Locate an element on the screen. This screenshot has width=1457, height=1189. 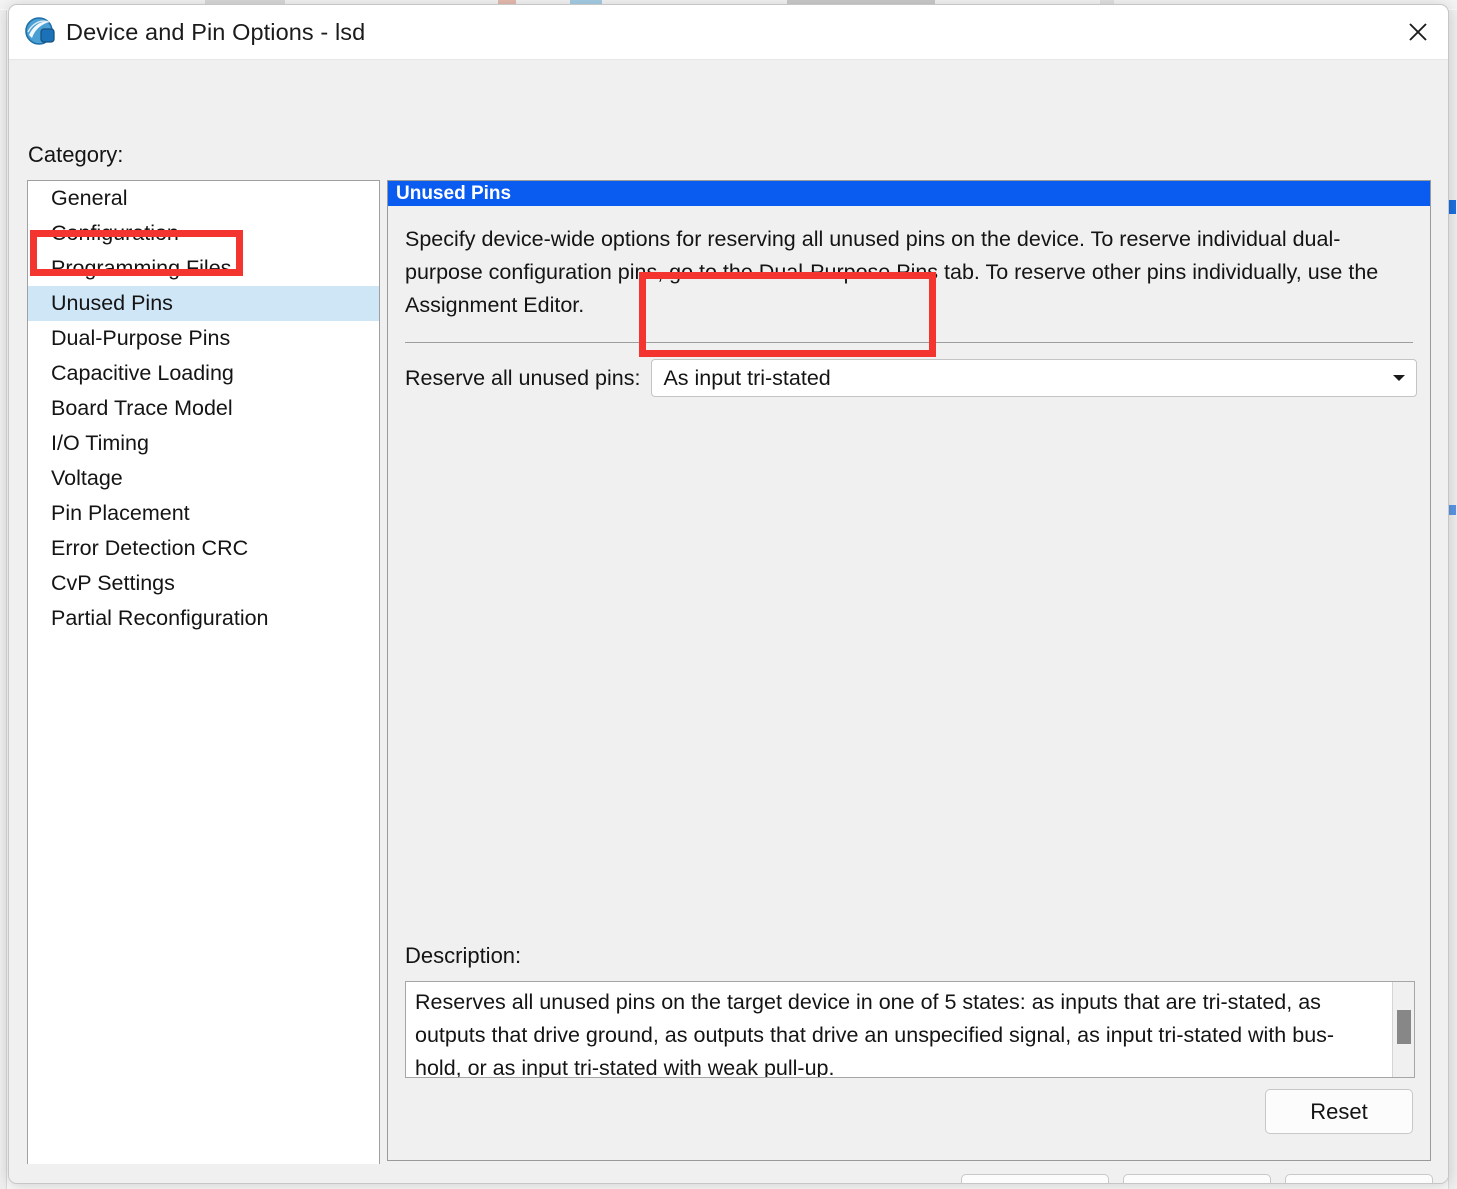
category-item-error-detection-crc: Error Detection CRC is located at coordinates (203, 548).